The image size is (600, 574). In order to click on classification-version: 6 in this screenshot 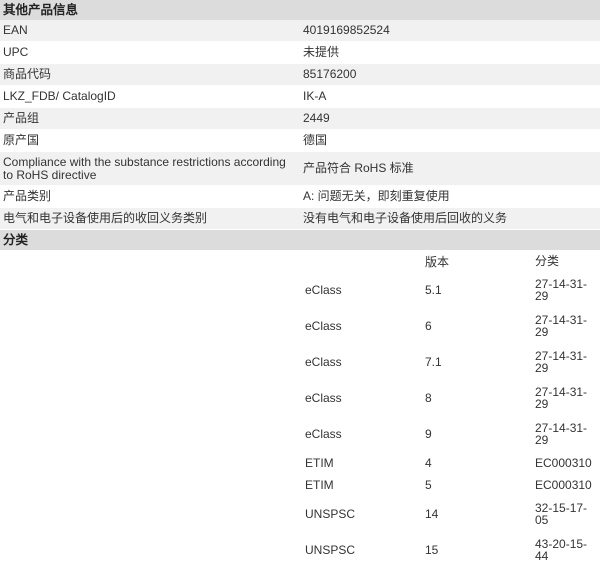, I will do `click(428, 326)`.